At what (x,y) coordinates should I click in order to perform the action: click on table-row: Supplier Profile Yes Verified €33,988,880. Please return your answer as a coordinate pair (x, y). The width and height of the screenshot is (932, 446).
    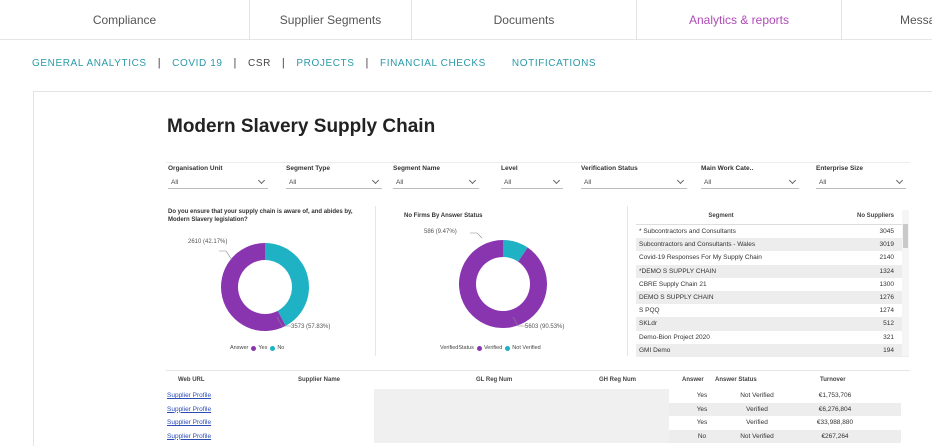
    Looking at the image, I should click on (538, 423).